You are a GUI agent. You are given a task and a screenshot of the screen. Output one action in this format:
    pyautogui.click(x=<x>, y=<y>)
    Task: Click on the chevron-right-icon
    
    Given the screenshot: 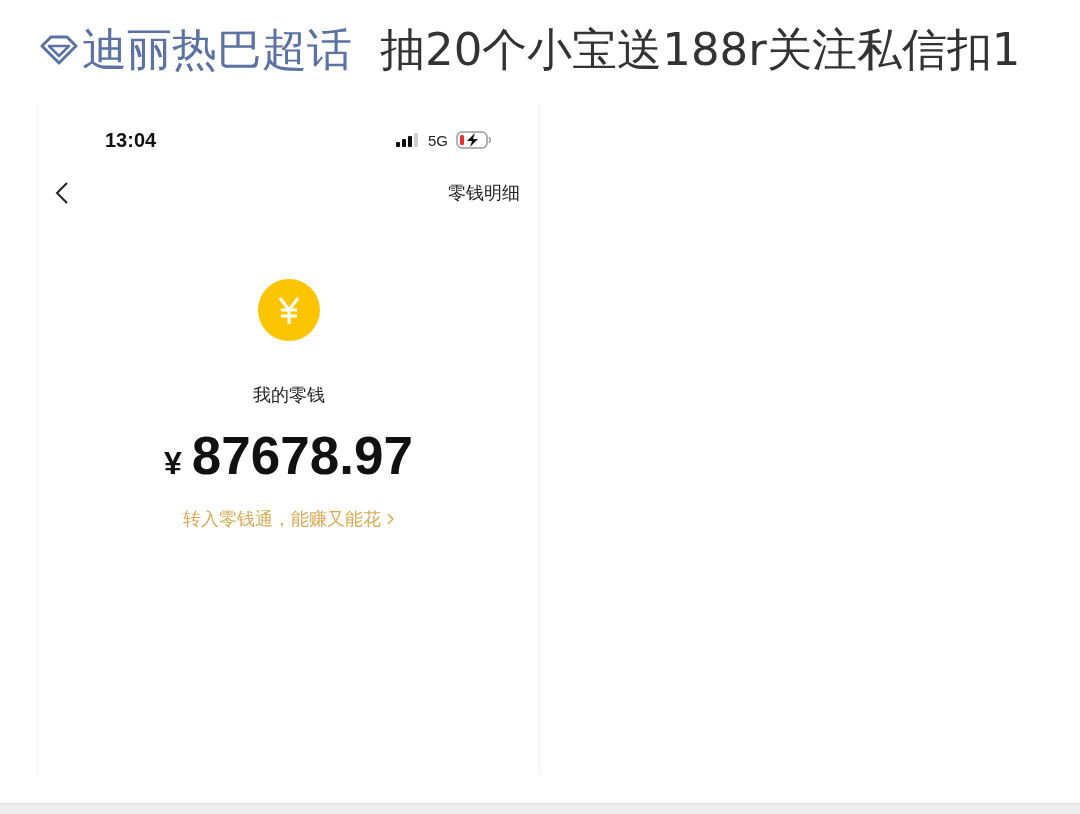 What is the action you would take?
    pyautogui.click(x=390, y=519)
    